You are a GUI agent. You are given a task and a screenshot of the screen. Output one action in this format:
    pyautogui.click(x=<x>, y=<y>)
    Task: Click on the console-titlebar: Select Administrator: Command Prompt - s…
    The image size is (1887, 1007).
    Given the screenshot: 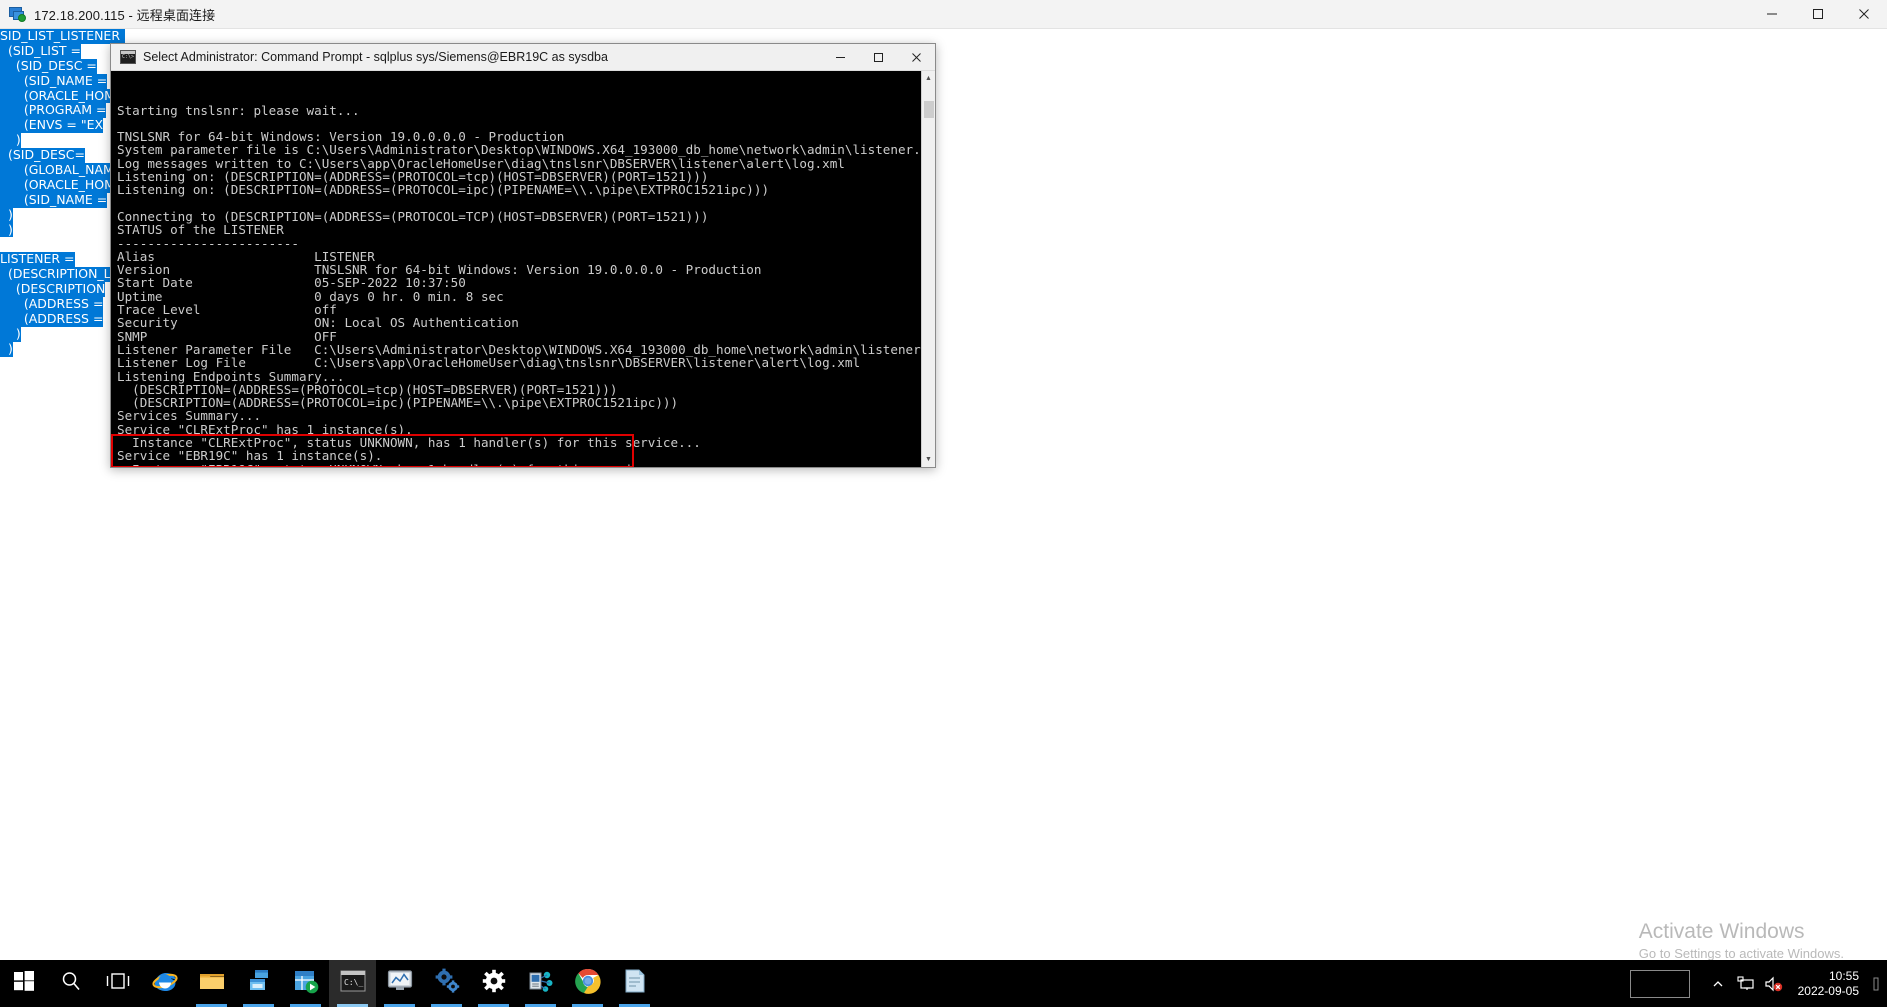 What is the action you would take?
    pyautogui.click(x=523, y=57)
    